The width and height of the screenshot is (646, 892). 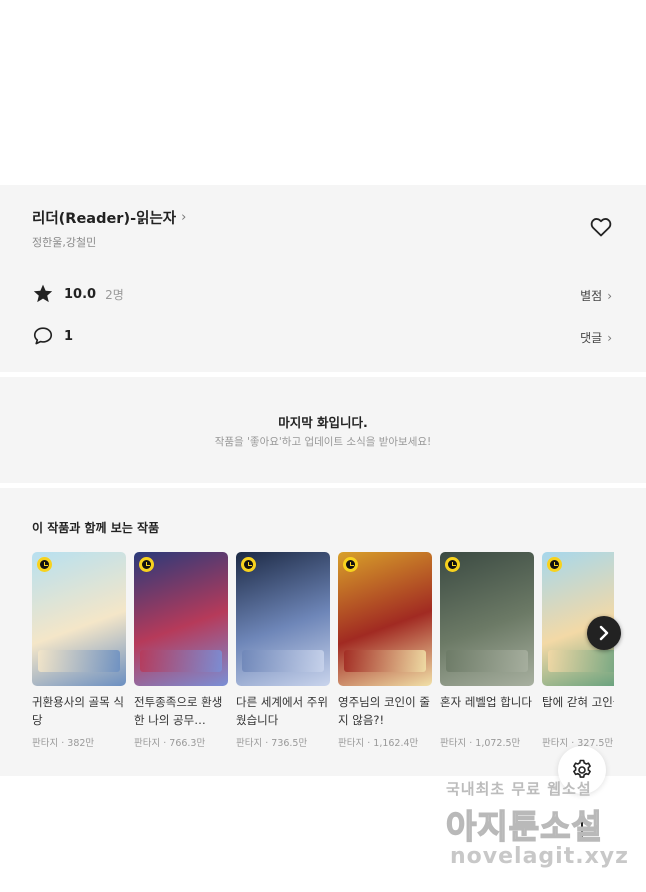 I want to click on comment-count: 1, so click(x=69, y=336).